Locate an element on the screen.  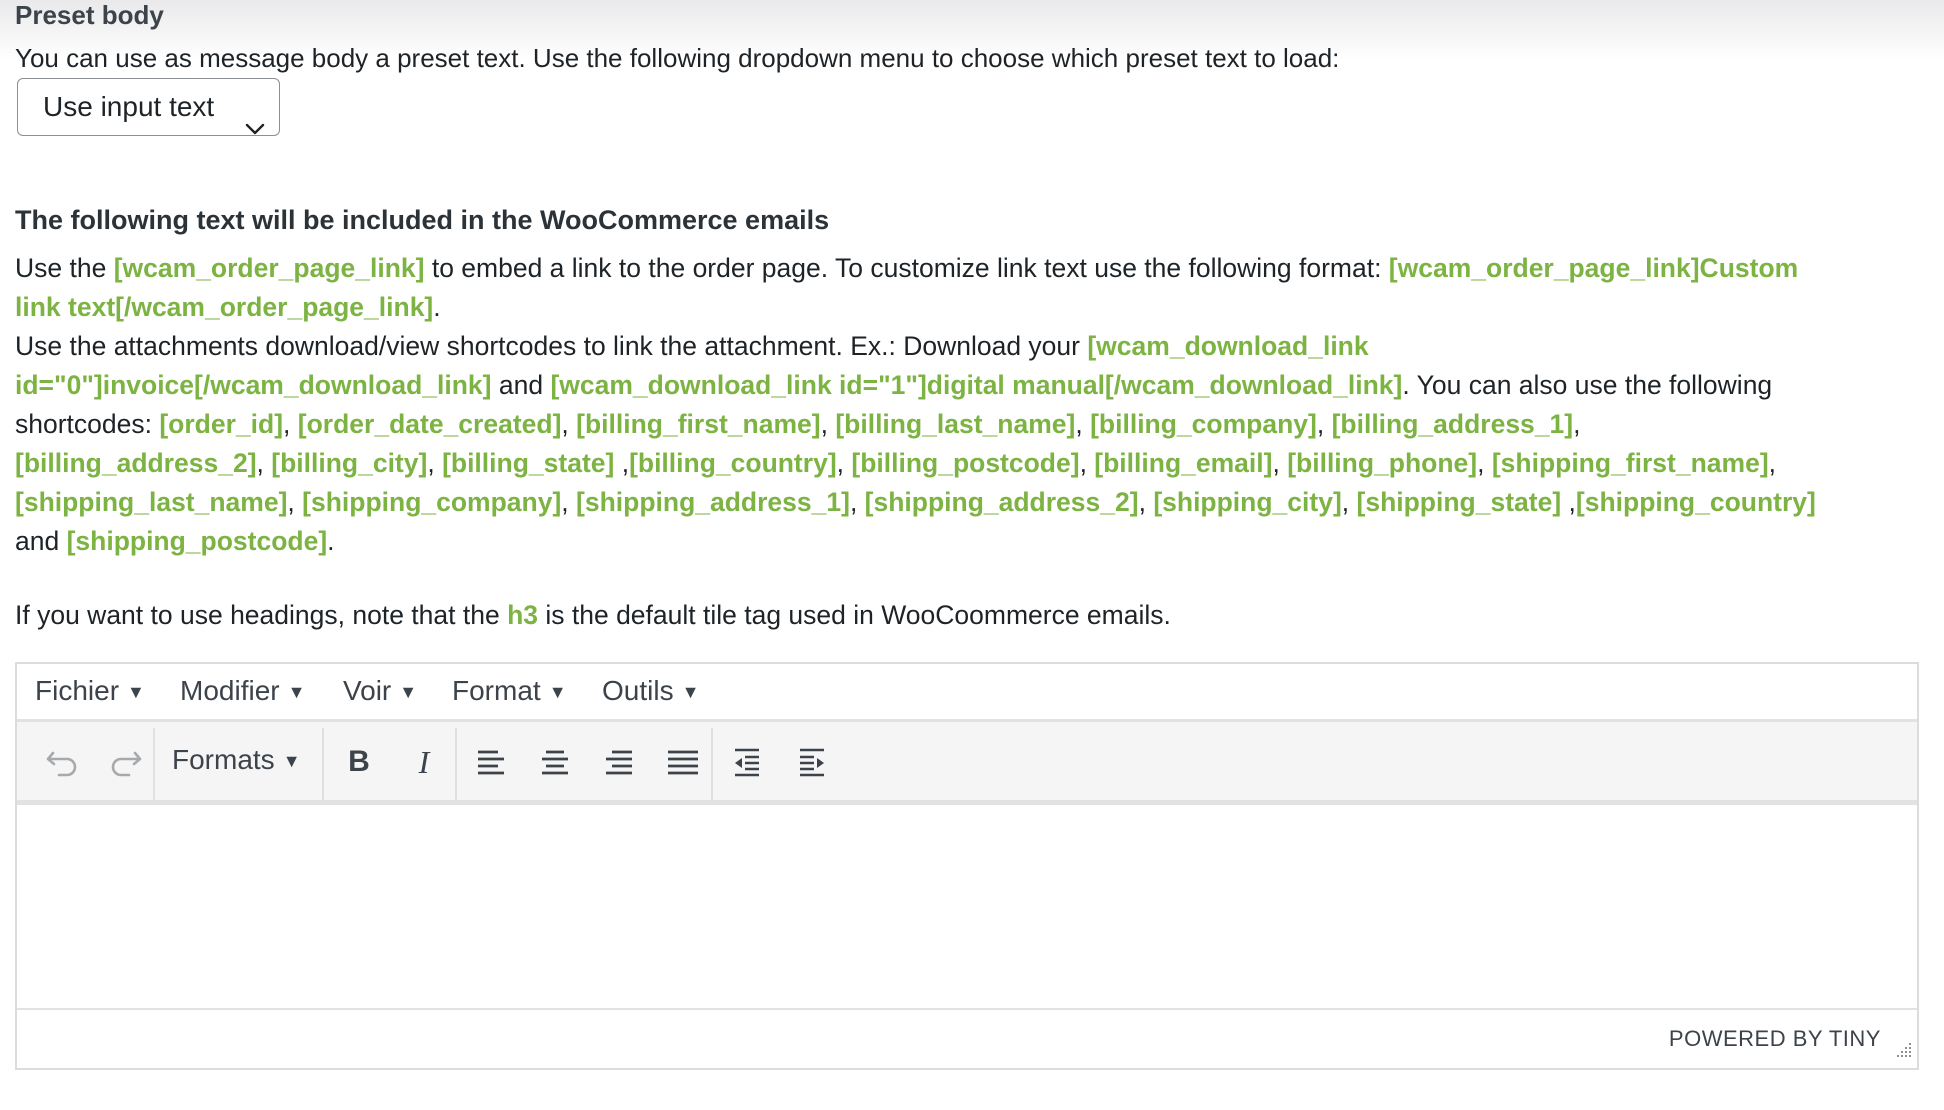
shortcode: [shipping_first_name] is located at coordinates (1630, 463).